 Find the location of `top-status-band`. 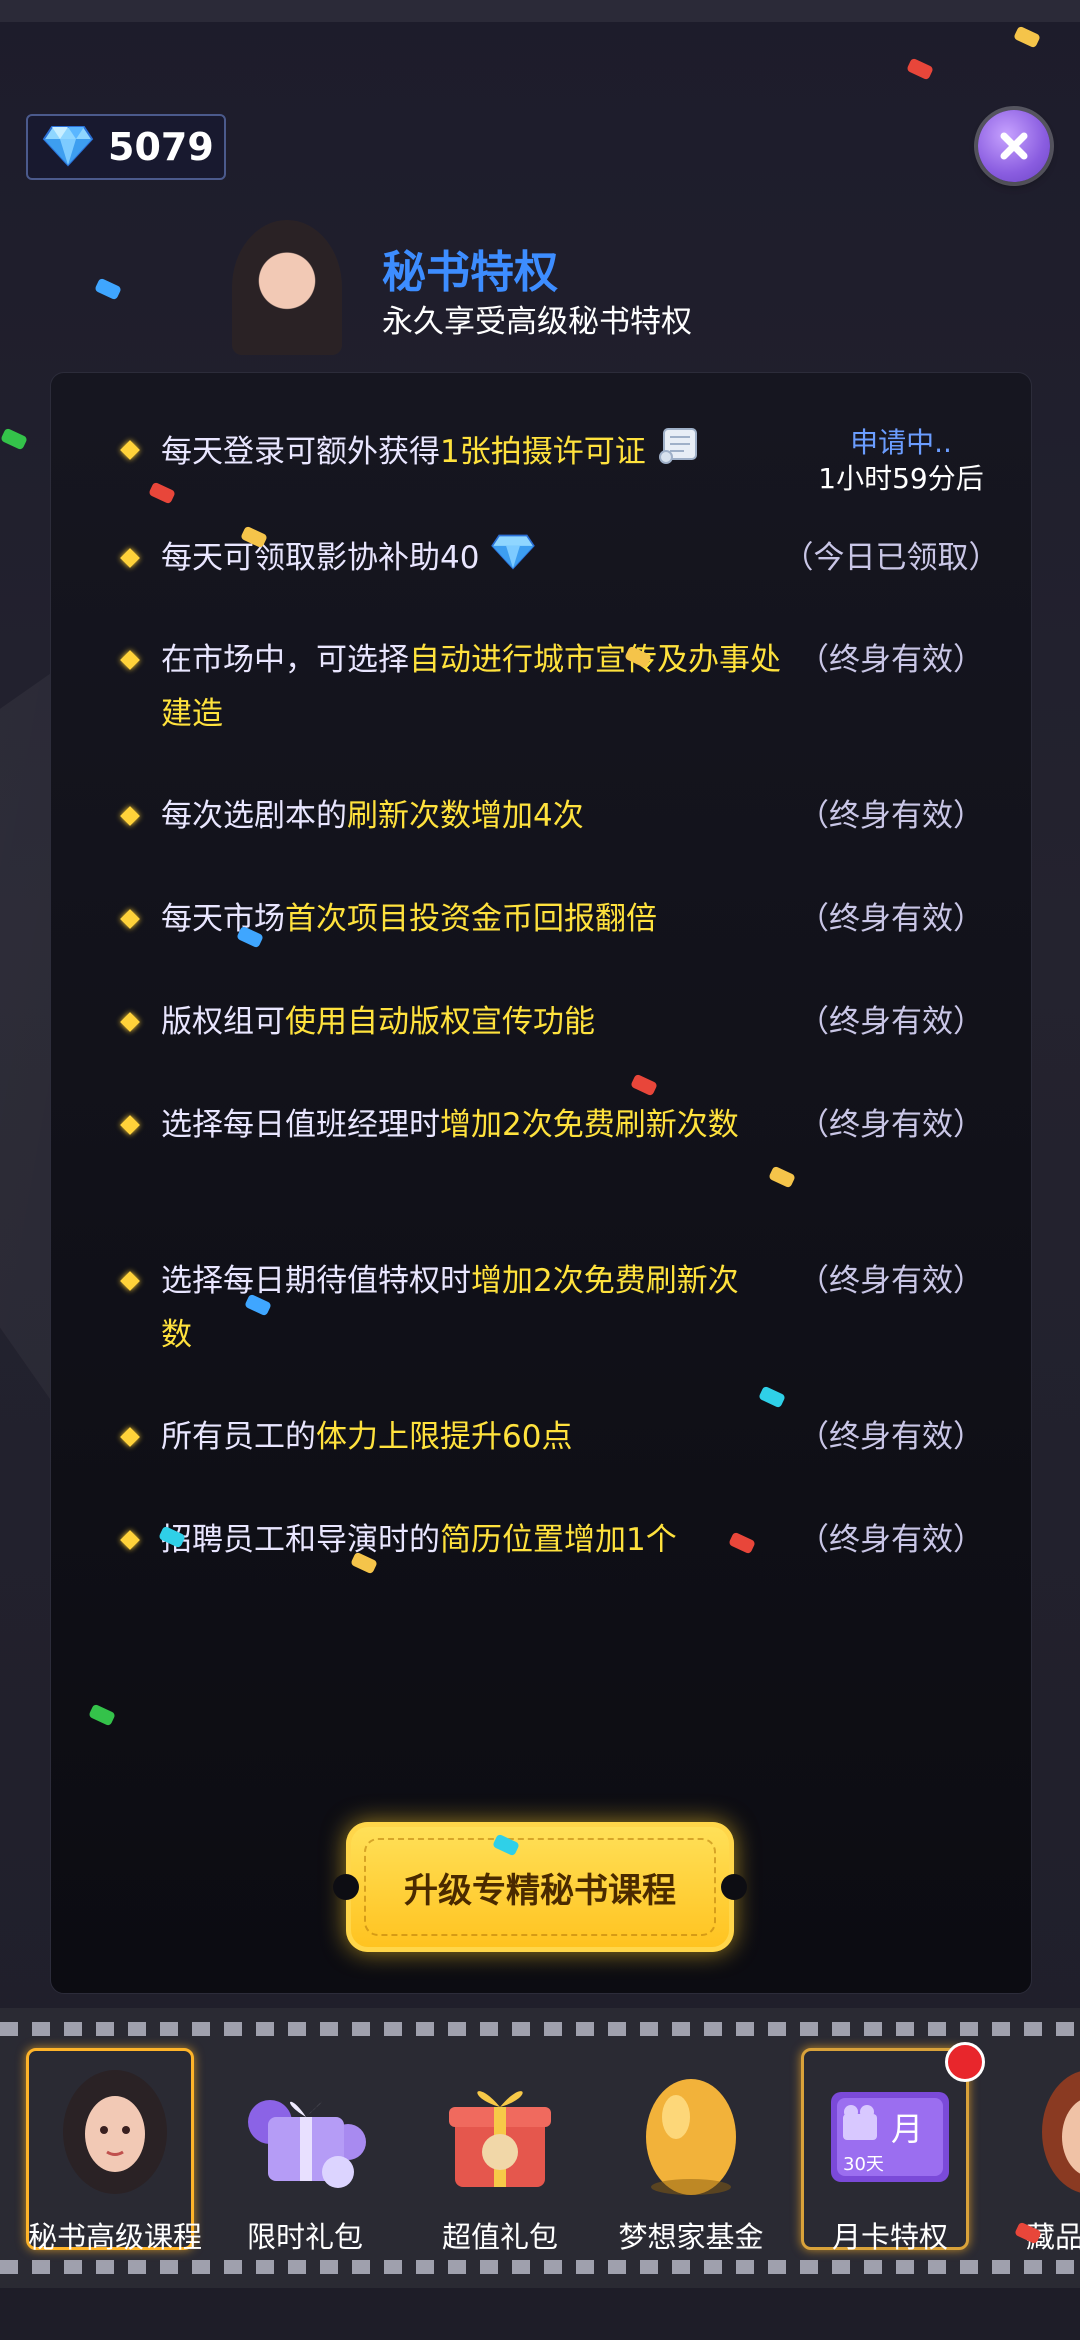

top-status-band is located at coordinates (540, 11).